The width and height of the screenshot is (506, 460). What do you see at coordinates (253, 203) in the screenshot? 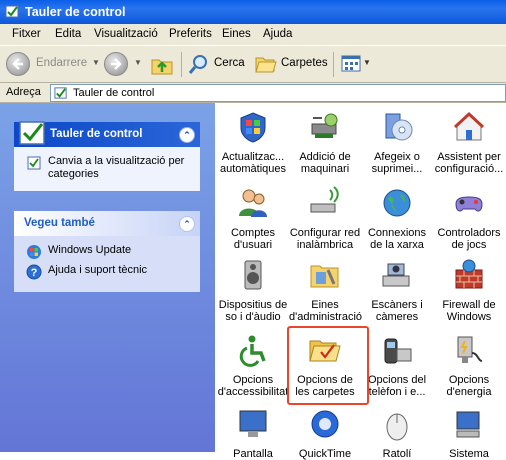
I see `user-accounts-icon` at bounding box center [253, 203].